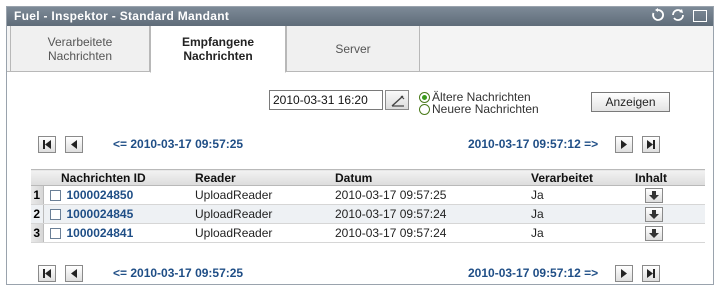 This screenshot has height=285, width=720. What do you see at coordinates (100, 195) in the screenshot?
I see `message-id-link: 1000024850` at bounding box center [100, 195].